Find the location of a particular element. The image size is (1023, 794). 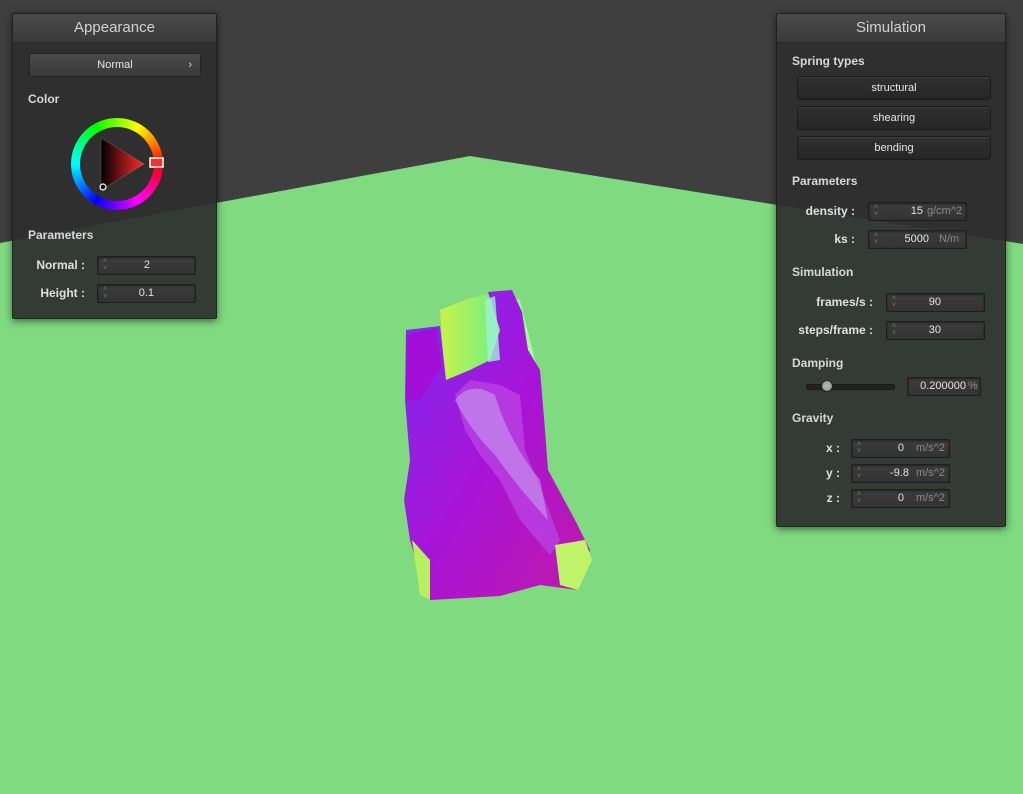

normal-label: Normal : is located at coordinates (60, 265).